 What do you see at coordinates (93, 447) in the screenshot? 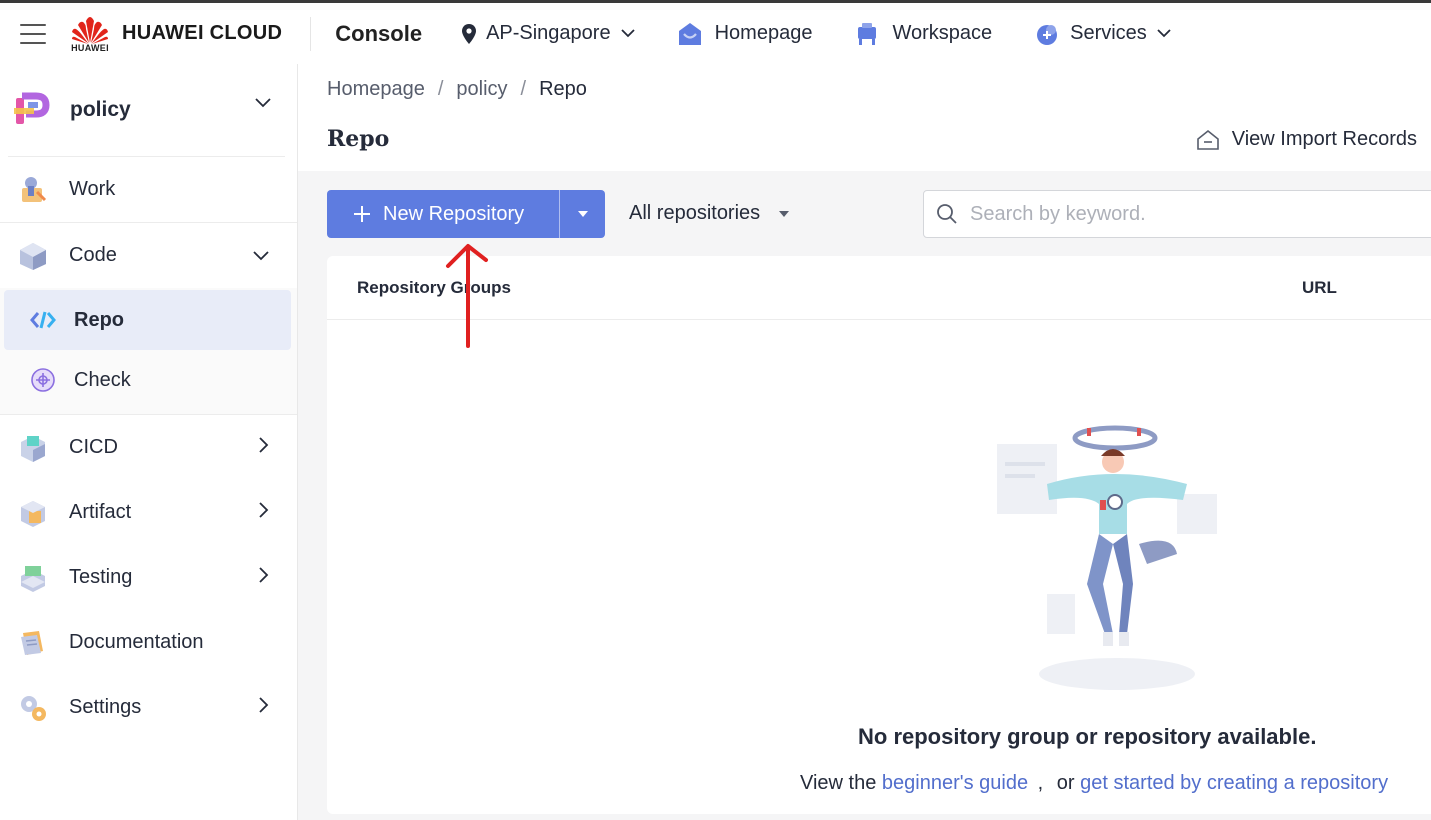
I see `sidebar-item-label: CICD` at bounding box center [93, 447].